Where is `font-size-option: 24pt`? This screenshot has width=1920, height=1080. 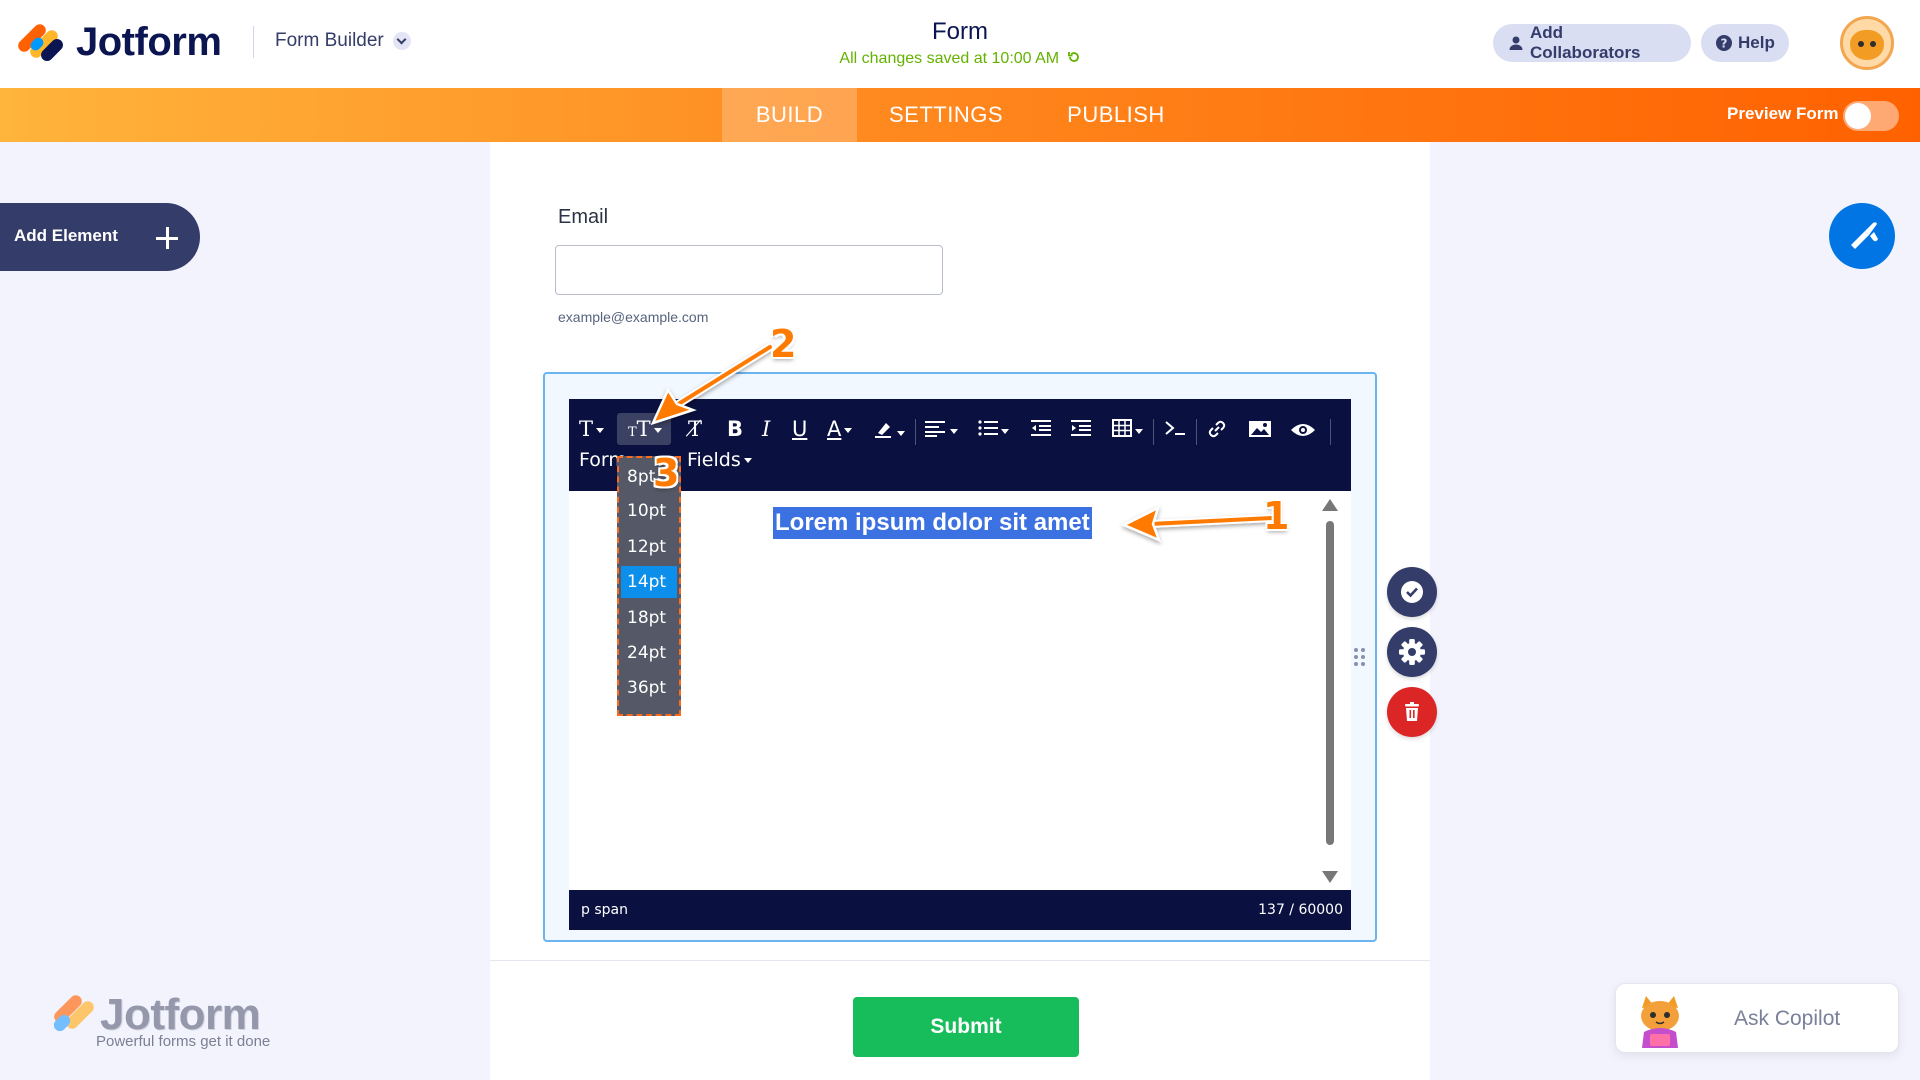
font-size-option: 24pt is located at coordinates (649, 653).